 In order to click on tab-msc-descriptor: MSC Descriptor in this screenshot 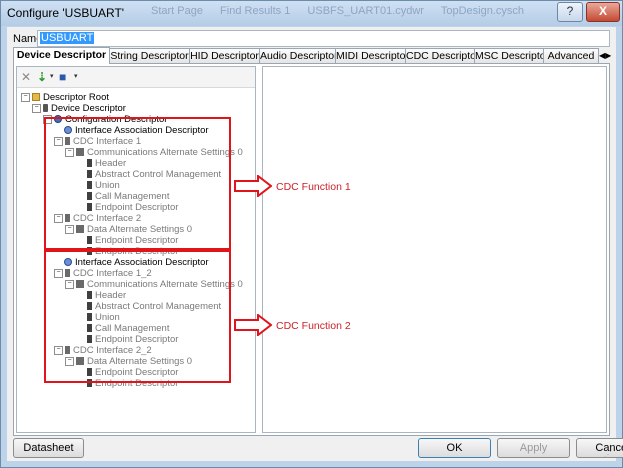, I will do `click(511, 55)`.